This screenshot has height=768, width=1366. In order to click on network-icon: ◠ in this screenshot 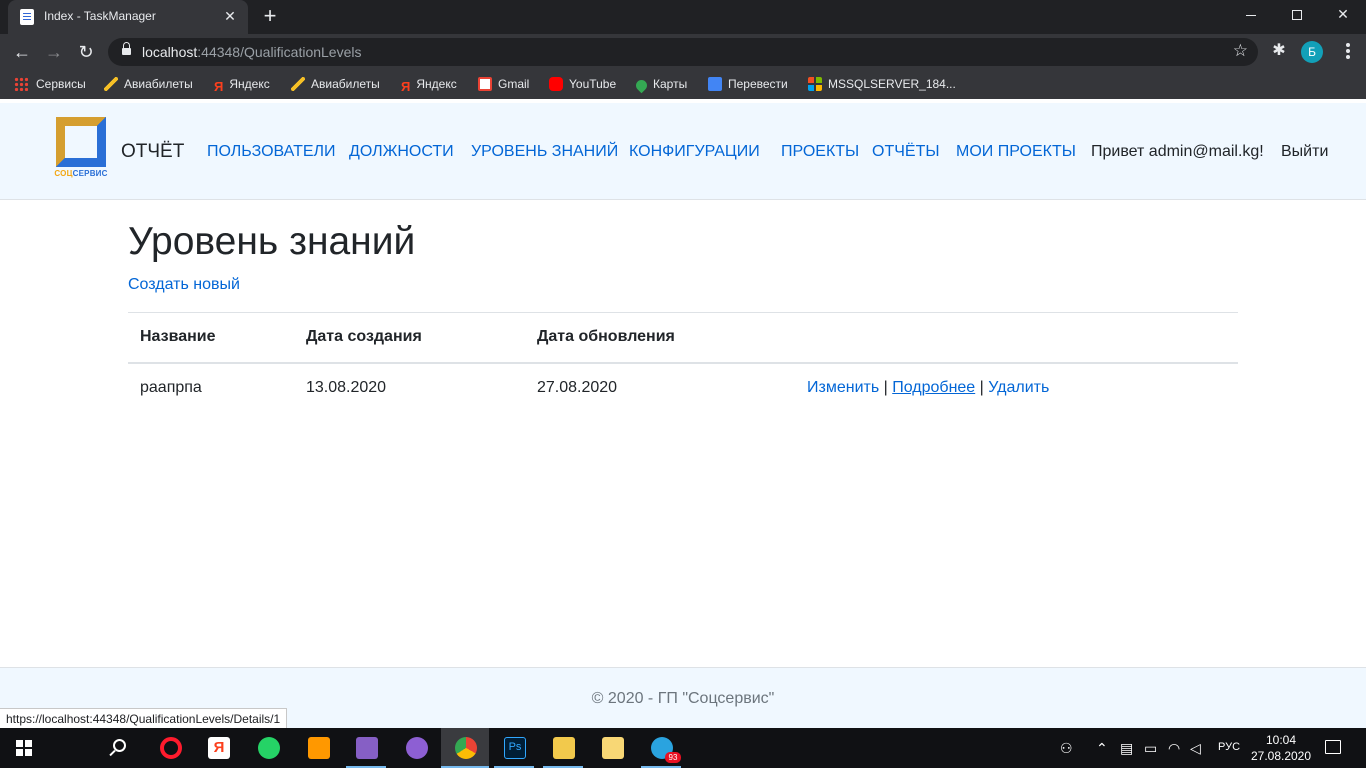, I will do `click(1174, 748)`.